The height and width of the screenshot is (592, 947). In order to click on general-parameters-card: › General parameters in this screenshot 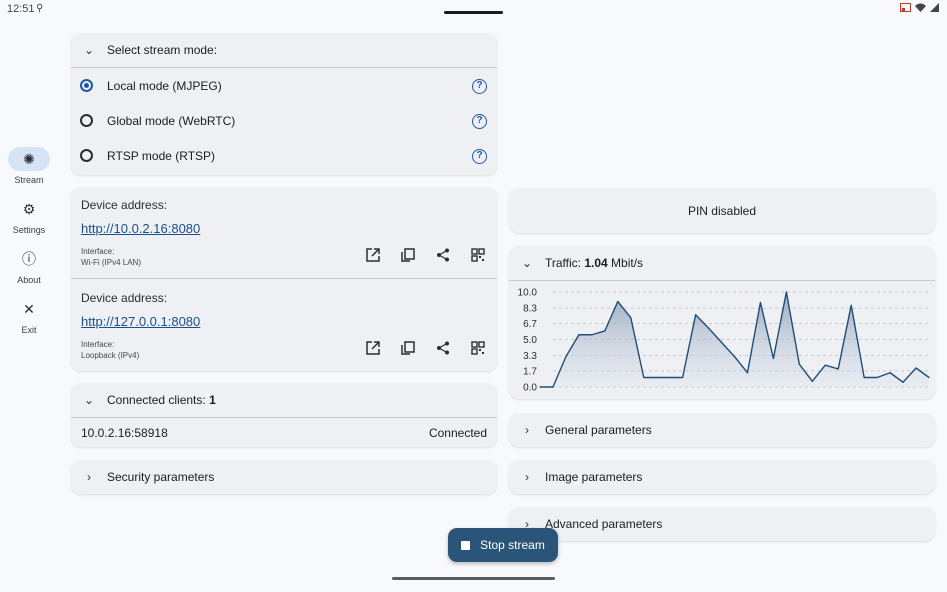, I will do `click(722, 430)`.